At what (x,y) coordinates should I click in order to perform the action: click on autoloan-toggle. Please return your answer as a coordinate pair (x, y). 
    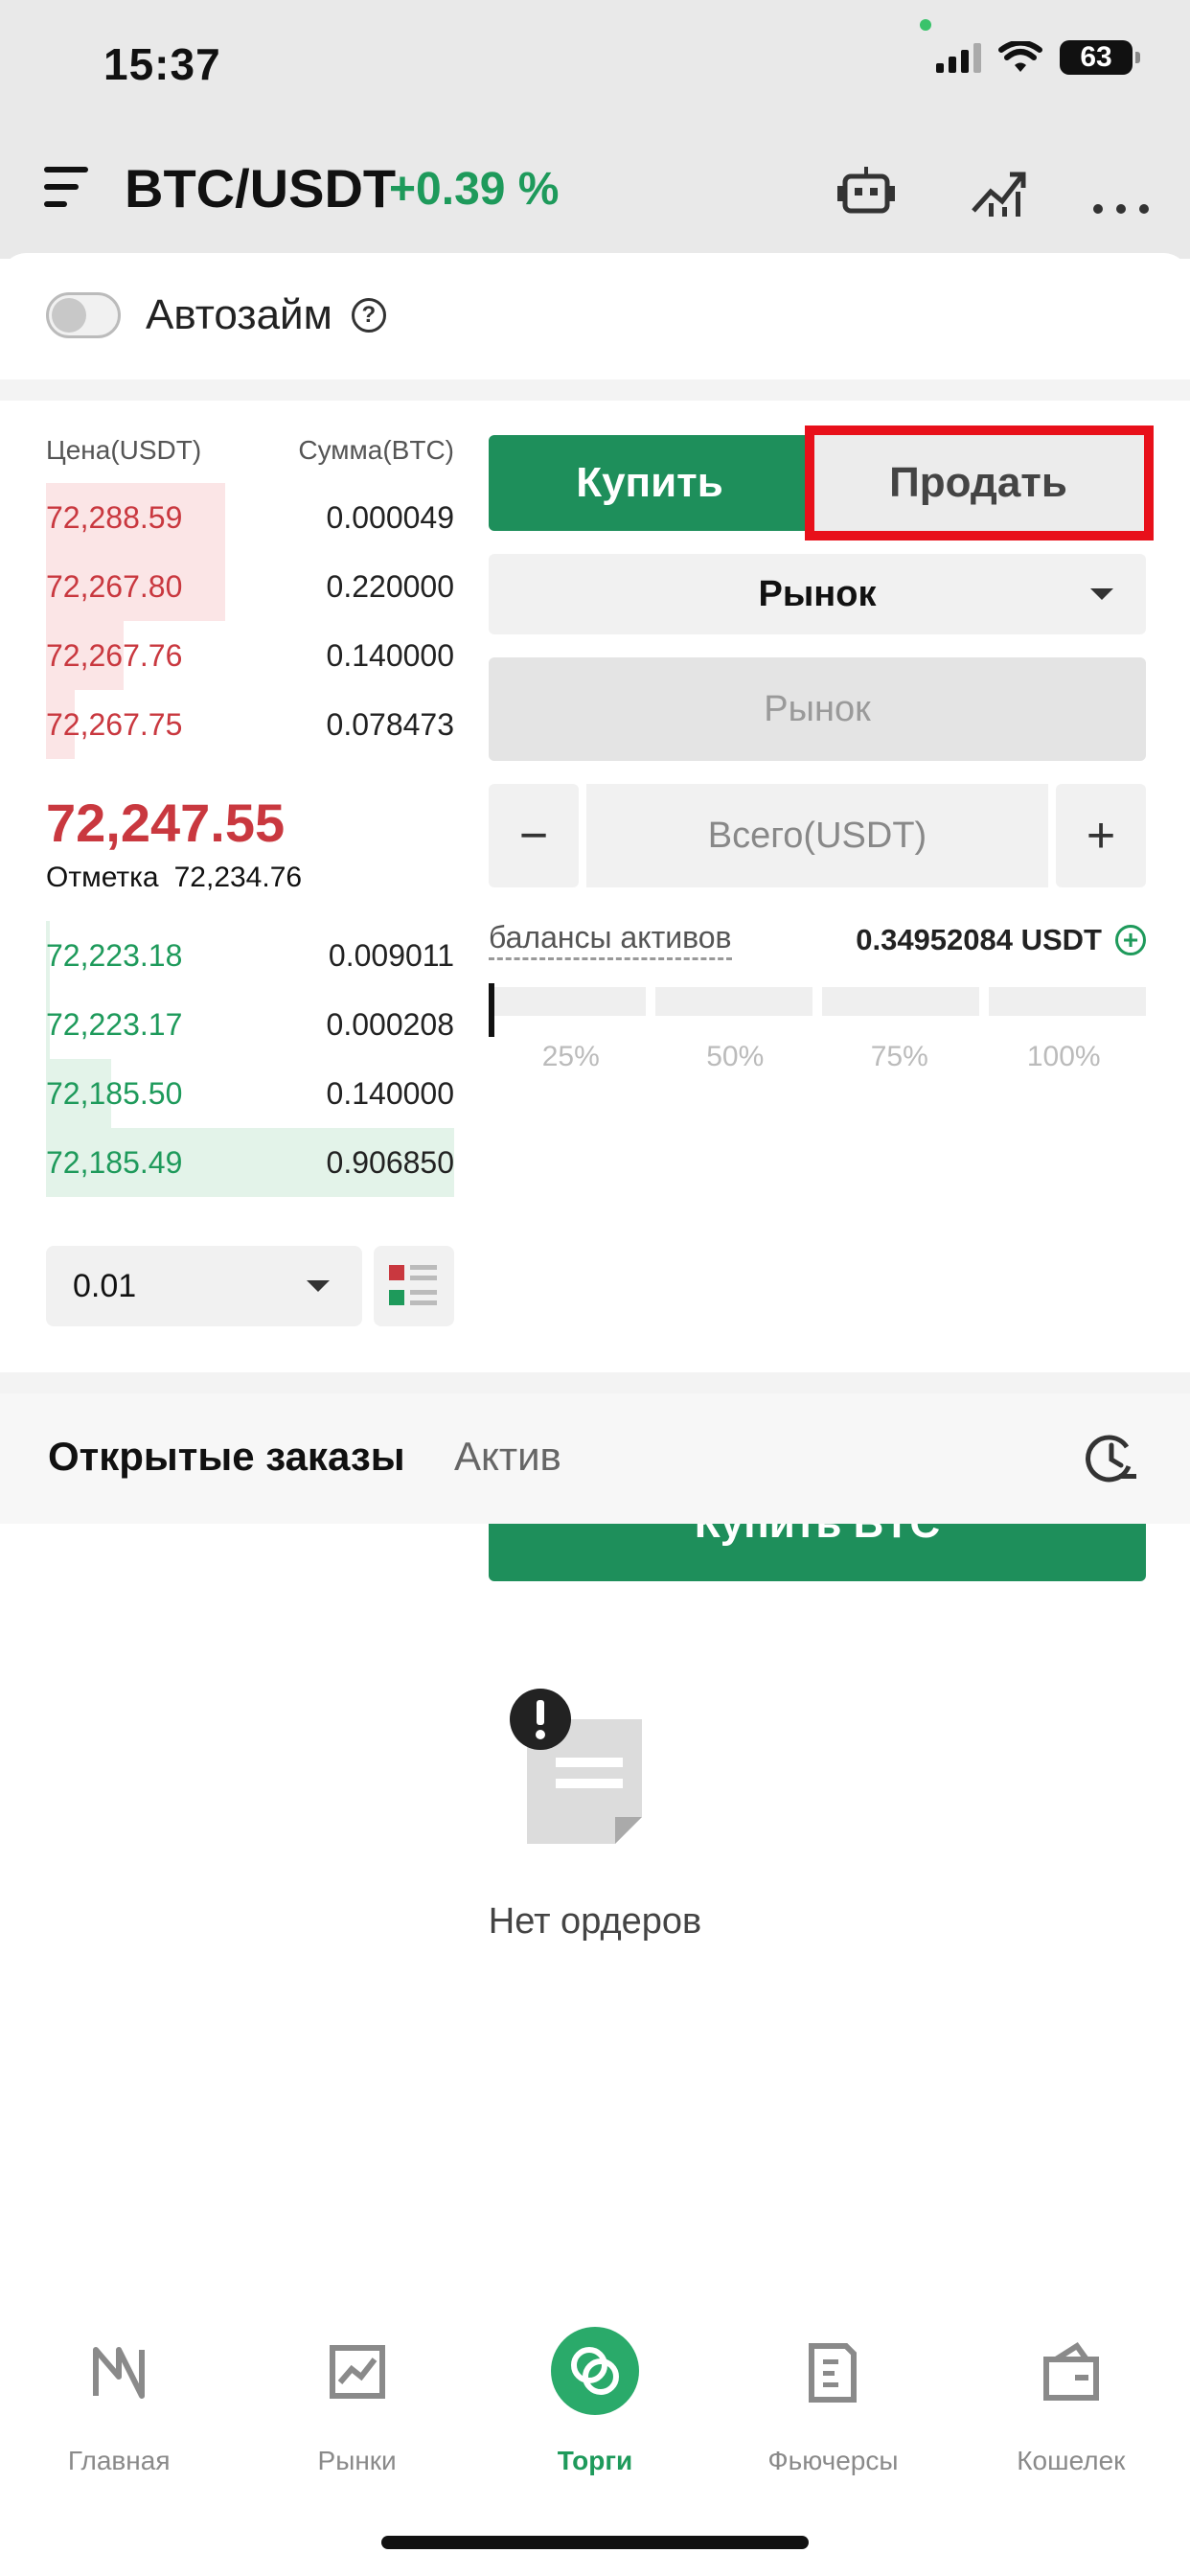
    Looking at the image, I should click on (84, 315).